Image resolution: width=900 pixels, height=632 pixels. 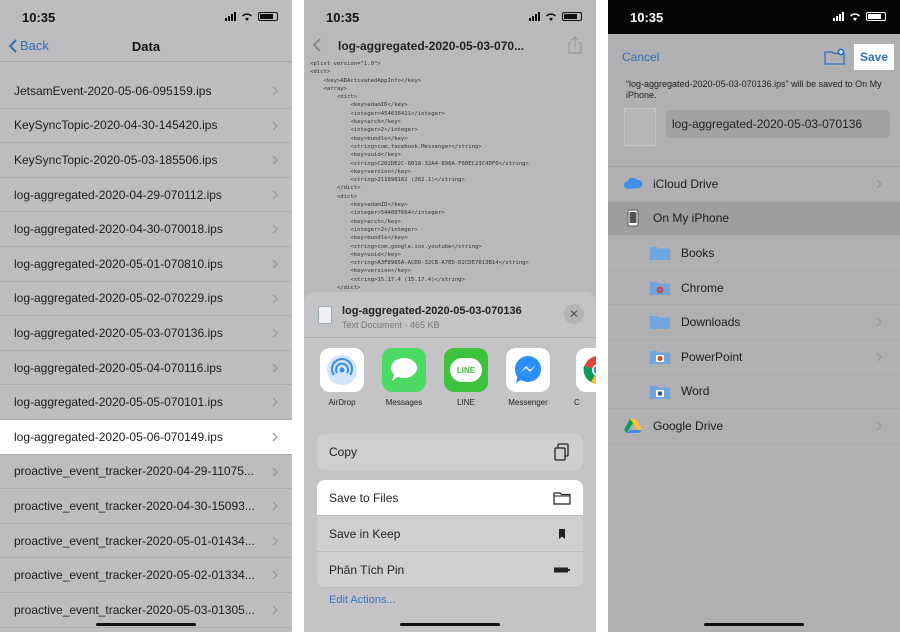 I want to click on folder-downloads: Downloads, so click(x=754, y=322).